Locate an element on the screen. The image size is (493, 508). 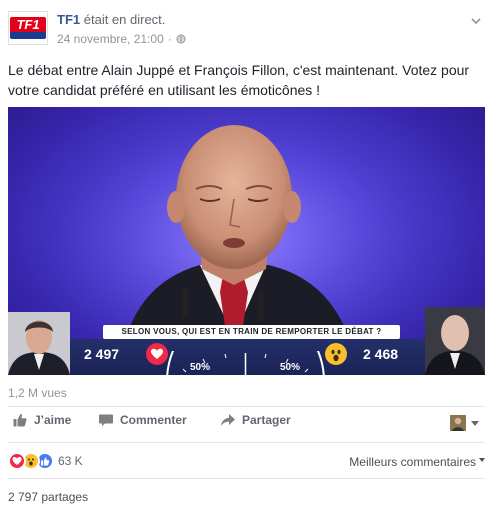
love-reaction-icon is located at coordinates (17, 461).